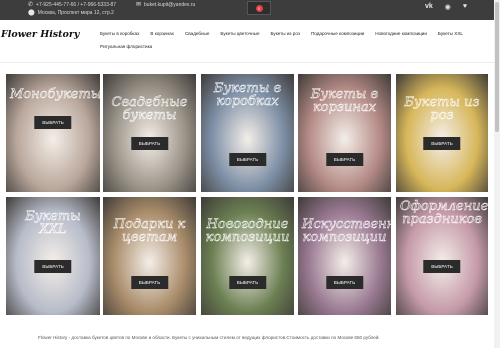  Describe the element at coordinates (149, 109) in the screenshot. I see `category-title: Свадебные букеты` at that location.